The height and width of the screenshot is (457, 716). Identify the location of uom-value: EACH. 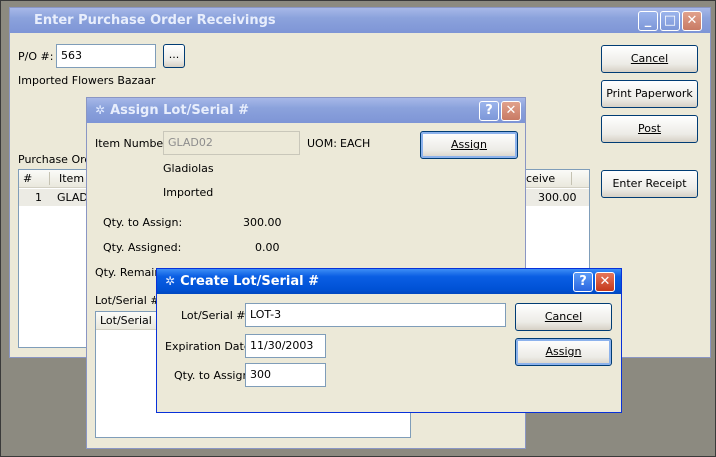
(355, 143).